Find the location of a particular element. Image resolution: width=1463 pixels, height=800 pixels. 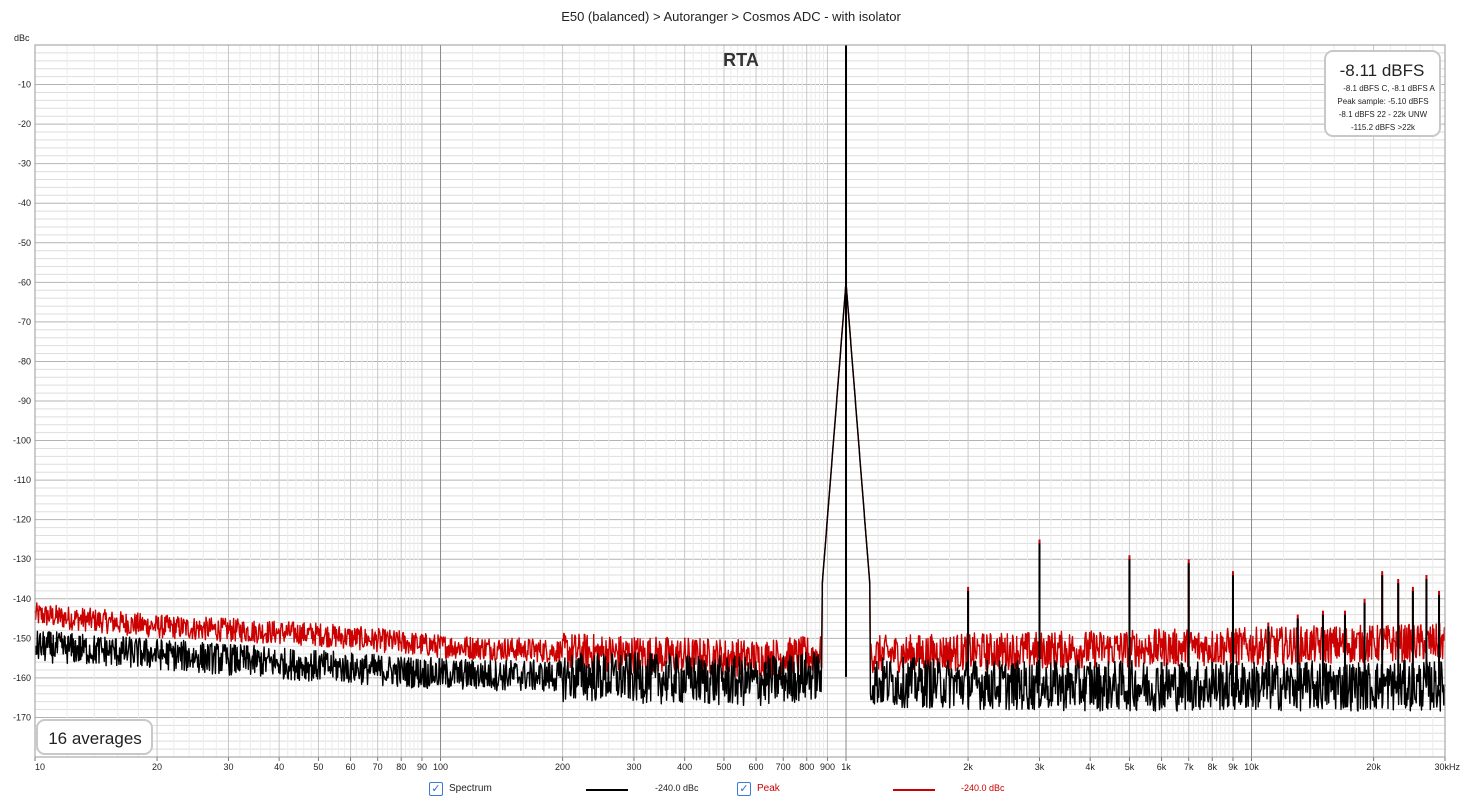

averages-badge: 16 averages is located at coordinates (94, 737).